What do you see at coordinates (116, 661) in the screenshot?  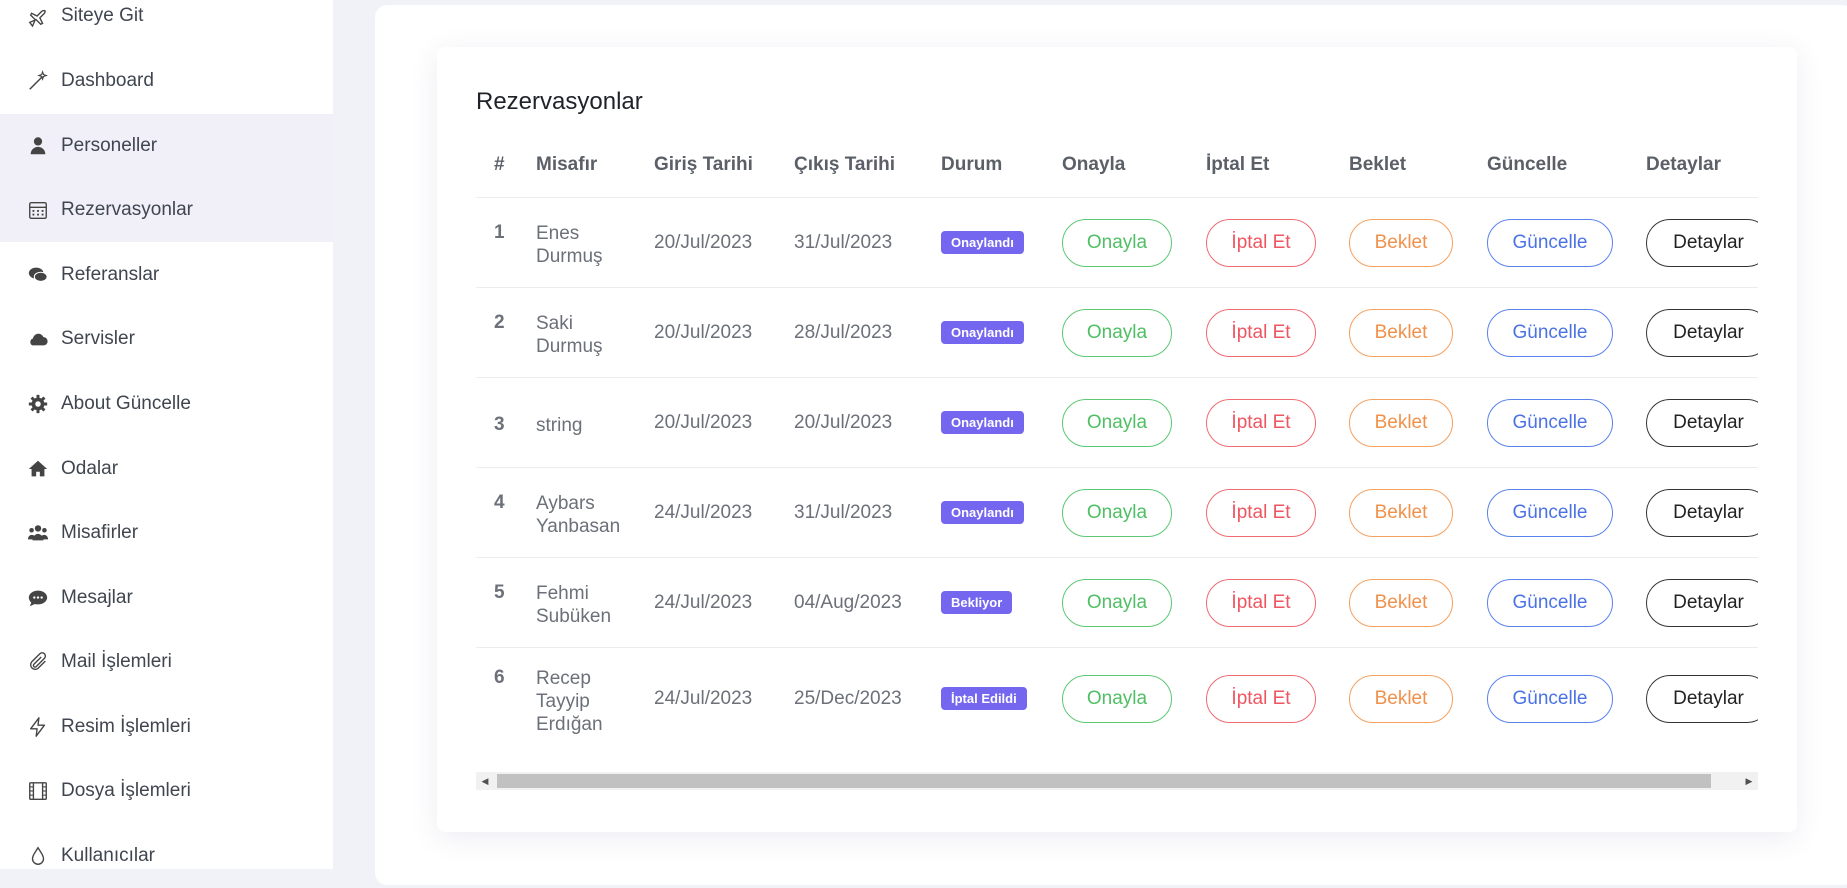 I see `sidebar-item-label: Mail İşlemleri` at bounding box center [116, 661].